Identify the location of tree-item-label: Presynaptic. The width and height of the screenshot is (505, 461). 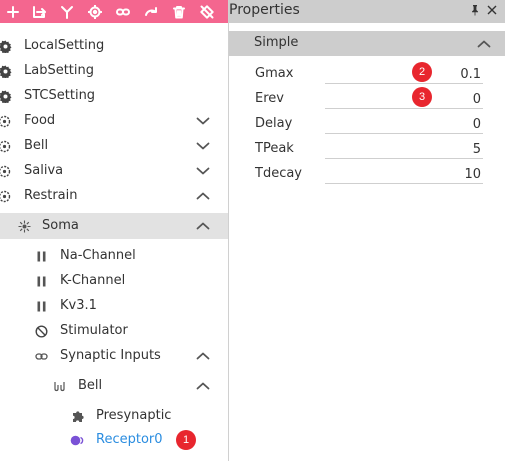
(134, 415).